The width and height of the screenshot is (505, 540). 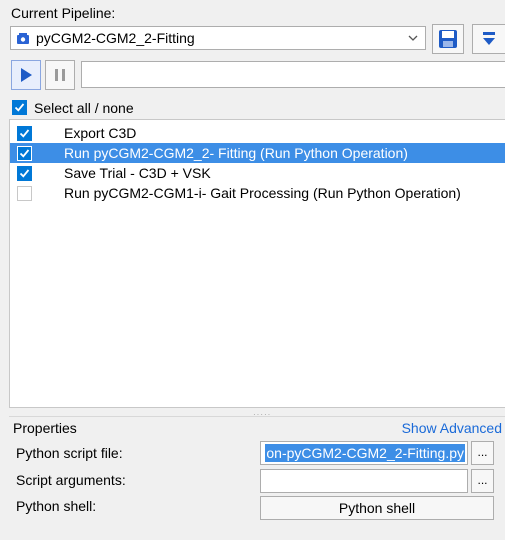 I want to click on pipeline-menu-button, so click(x=488, y=39).